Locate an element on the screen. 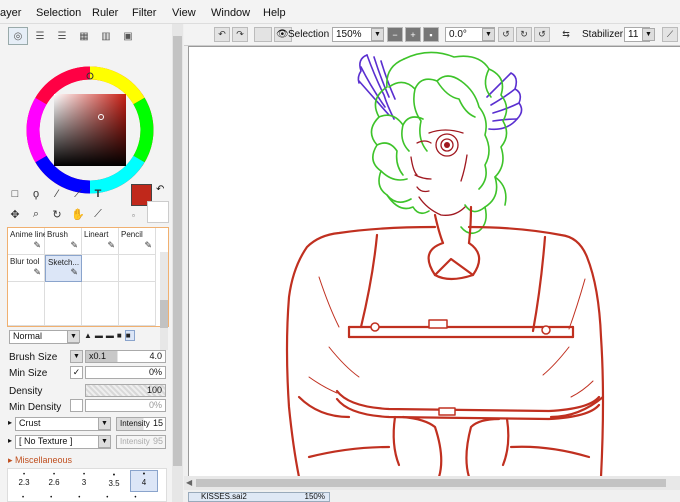  deselect-icon is located at coordinates (263, 34).